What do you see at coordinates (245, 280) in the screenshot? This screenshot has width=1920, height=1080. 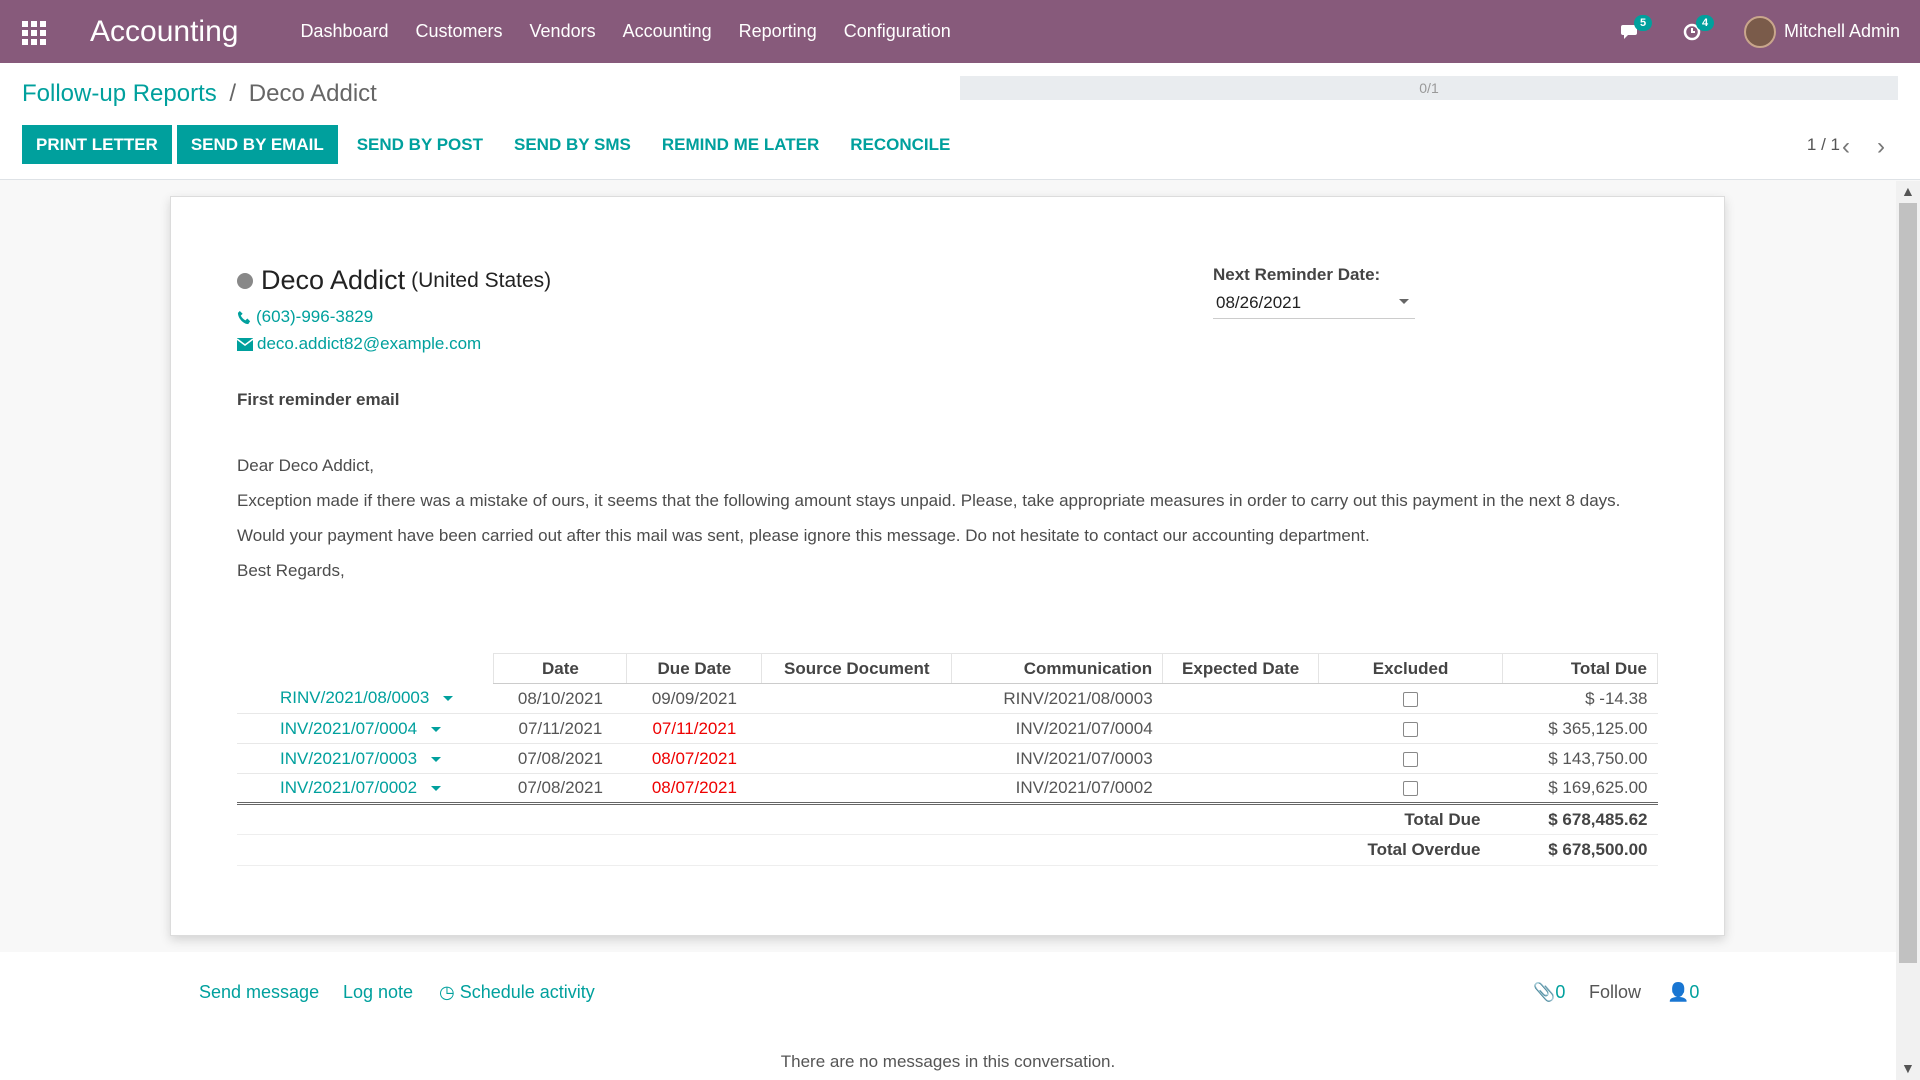 I see `status-dot-icon` at bounding box center [245, 280].